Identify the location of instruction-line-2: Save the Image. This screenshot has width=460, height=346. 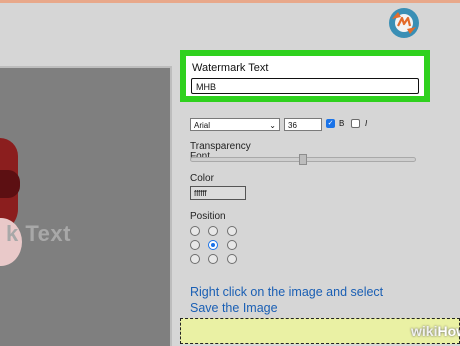
(234, 308).